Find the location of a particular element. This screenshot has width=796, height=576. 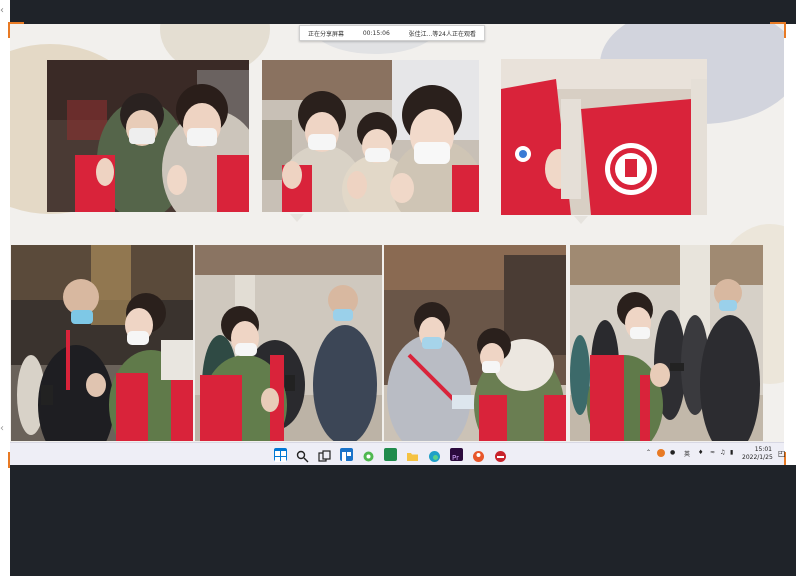

edge-browser-icon is located at coordinates (434, 455).